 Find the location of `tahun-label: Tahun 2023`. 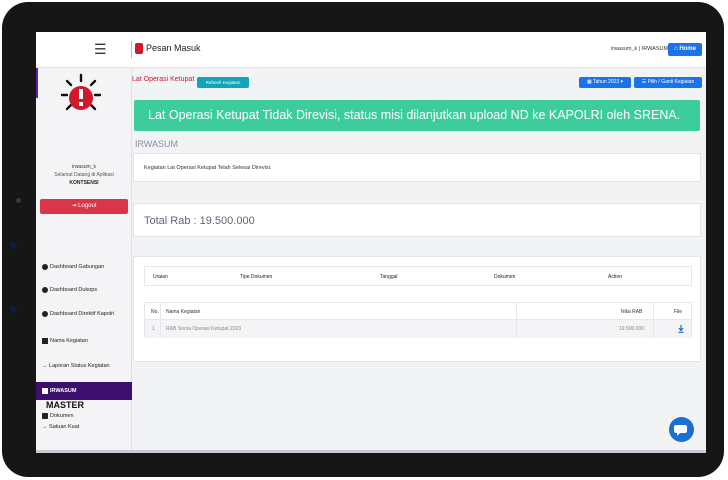

tahun-label: Tahun 2023 is located at coordinates (606, 82).